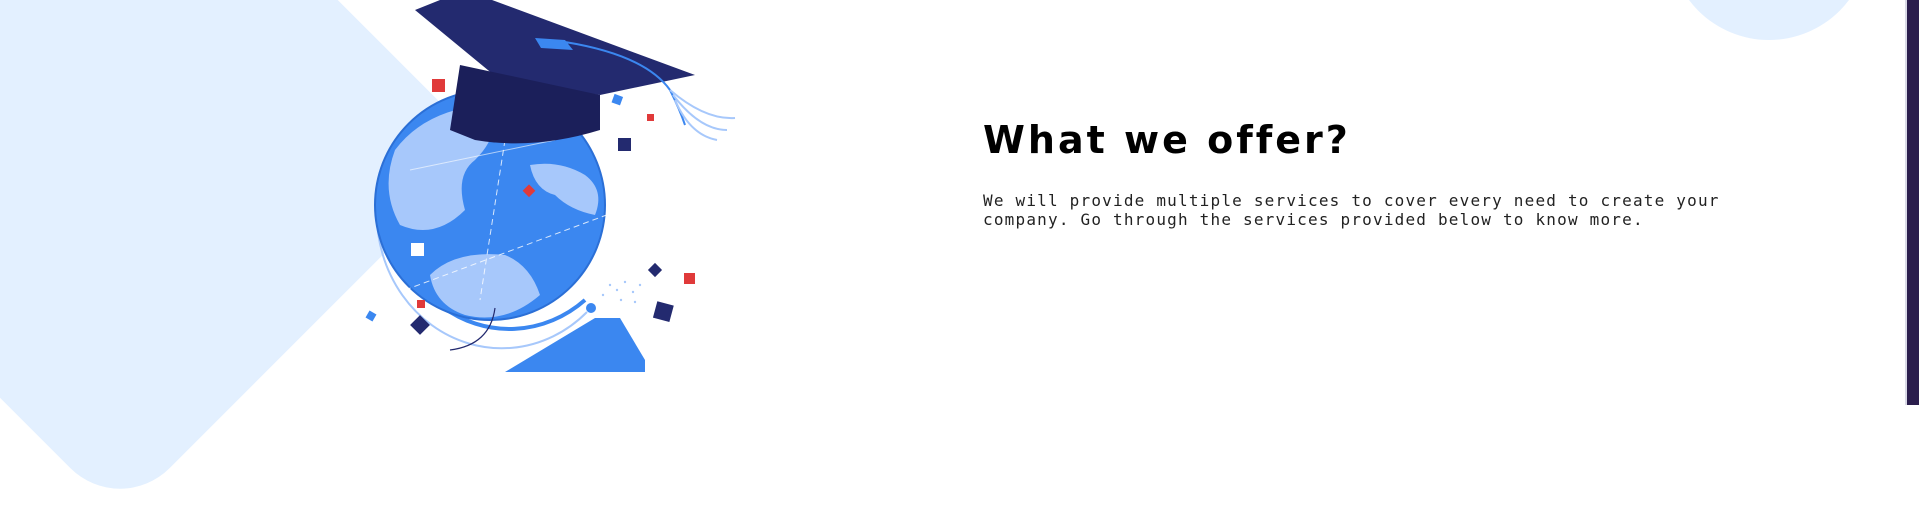 The image size is (1919, 518). I want to click on right-edge-bar, so click(1913, 202).